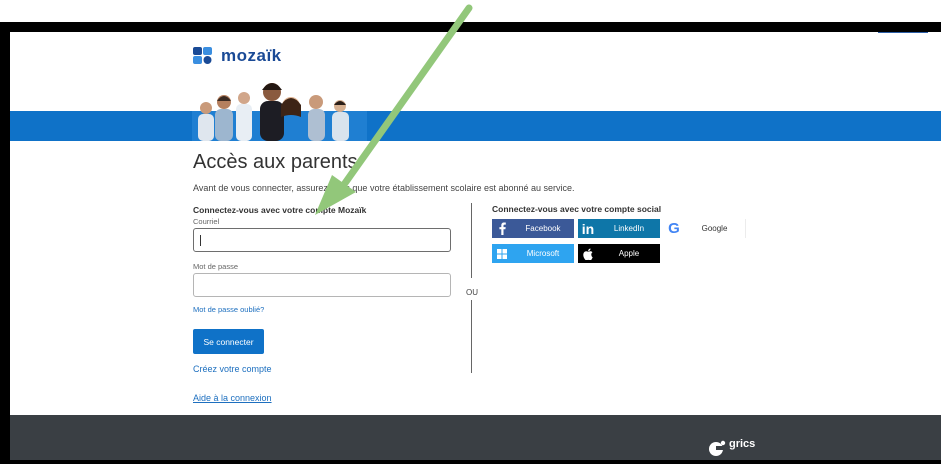 The height and width of the screenshot is (464, 941). I want to click on facebook-icon, so click(502, 228).